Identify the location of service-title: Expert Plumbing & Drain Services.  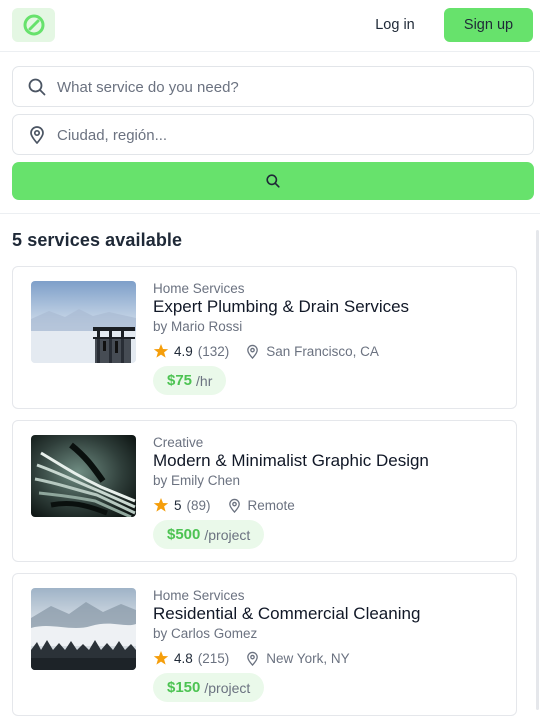
(281, 307).